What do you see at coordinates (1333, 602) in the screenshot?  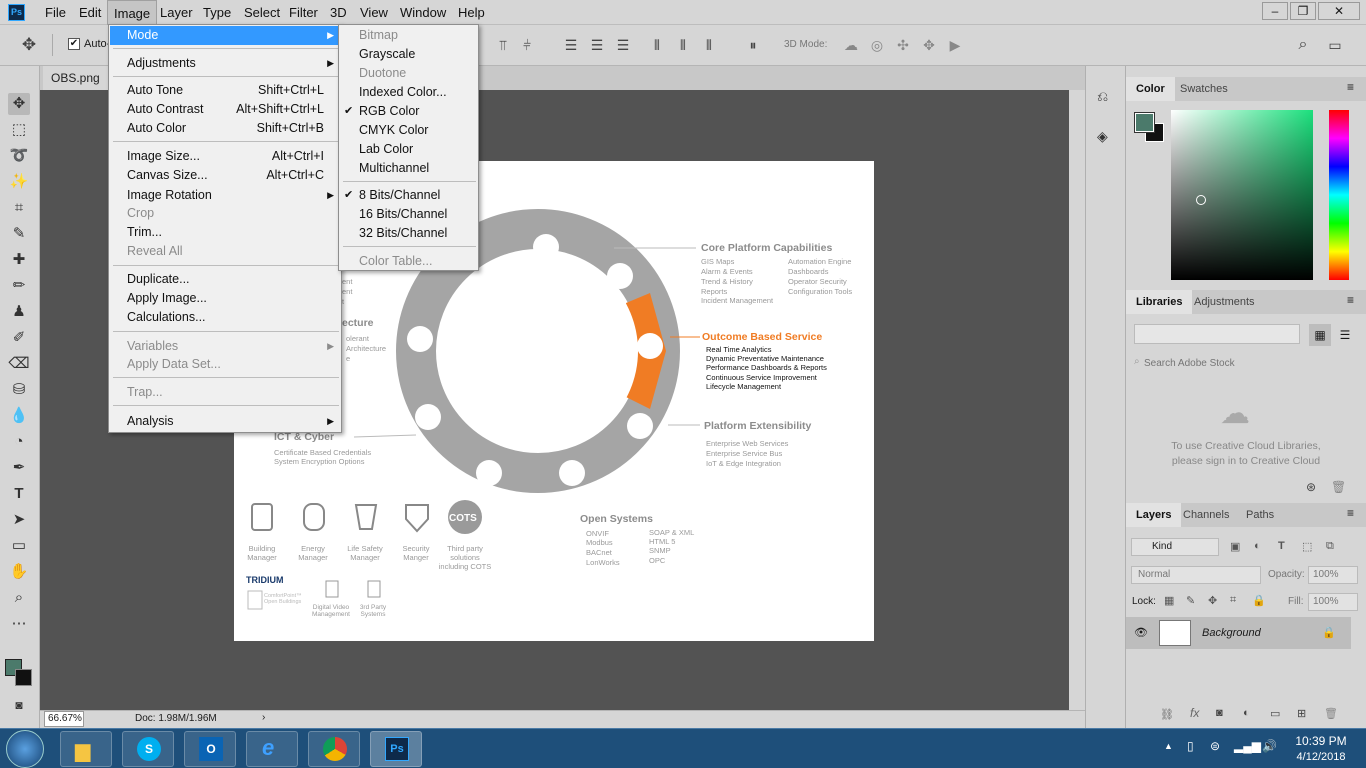 I see `fill-field: 100%` at bounding box center [1333, 602].